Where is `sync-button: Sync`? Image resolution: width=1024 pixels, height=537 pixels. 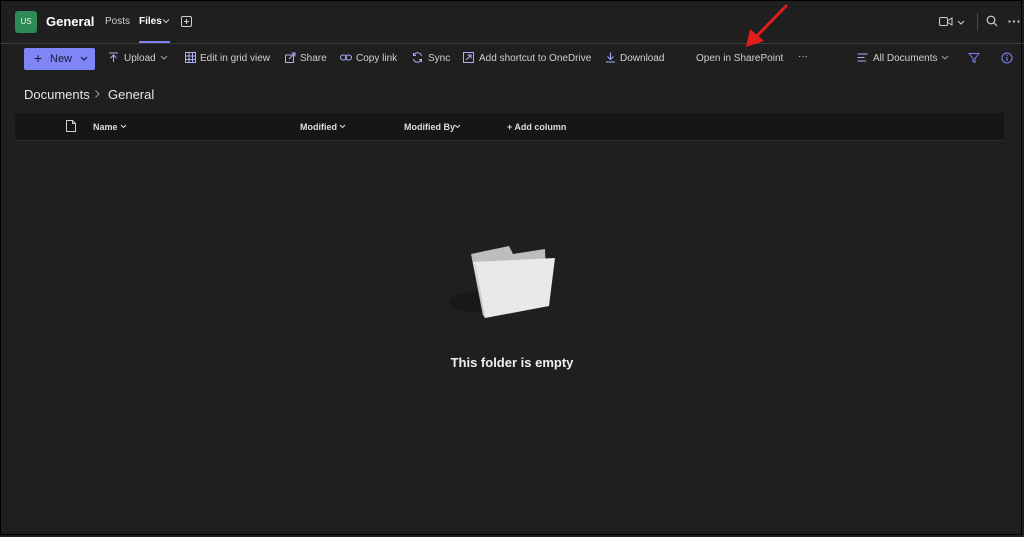
sync-button: Sync is located at coordinates (439, 58).